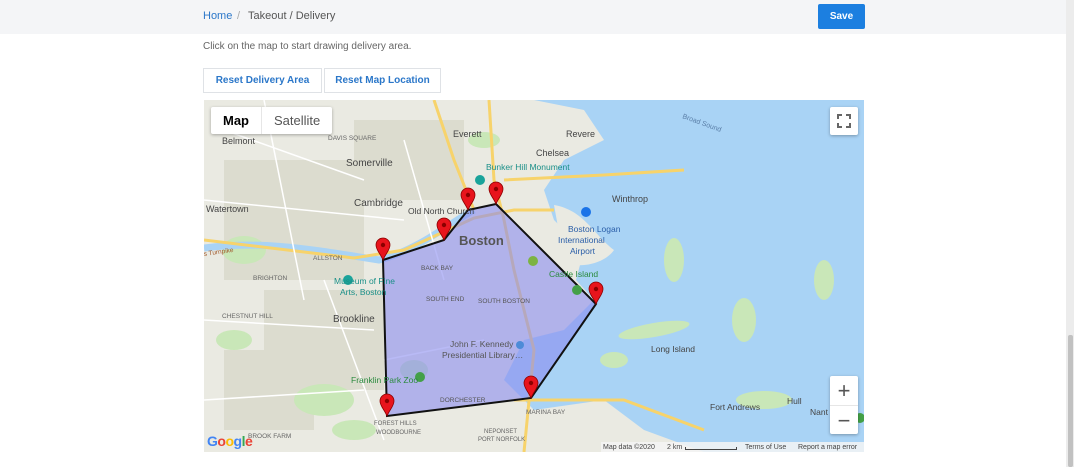  Describe the element at coordinates (580, 134) in the screenshot. I see `label-revere: Revere` at that location.